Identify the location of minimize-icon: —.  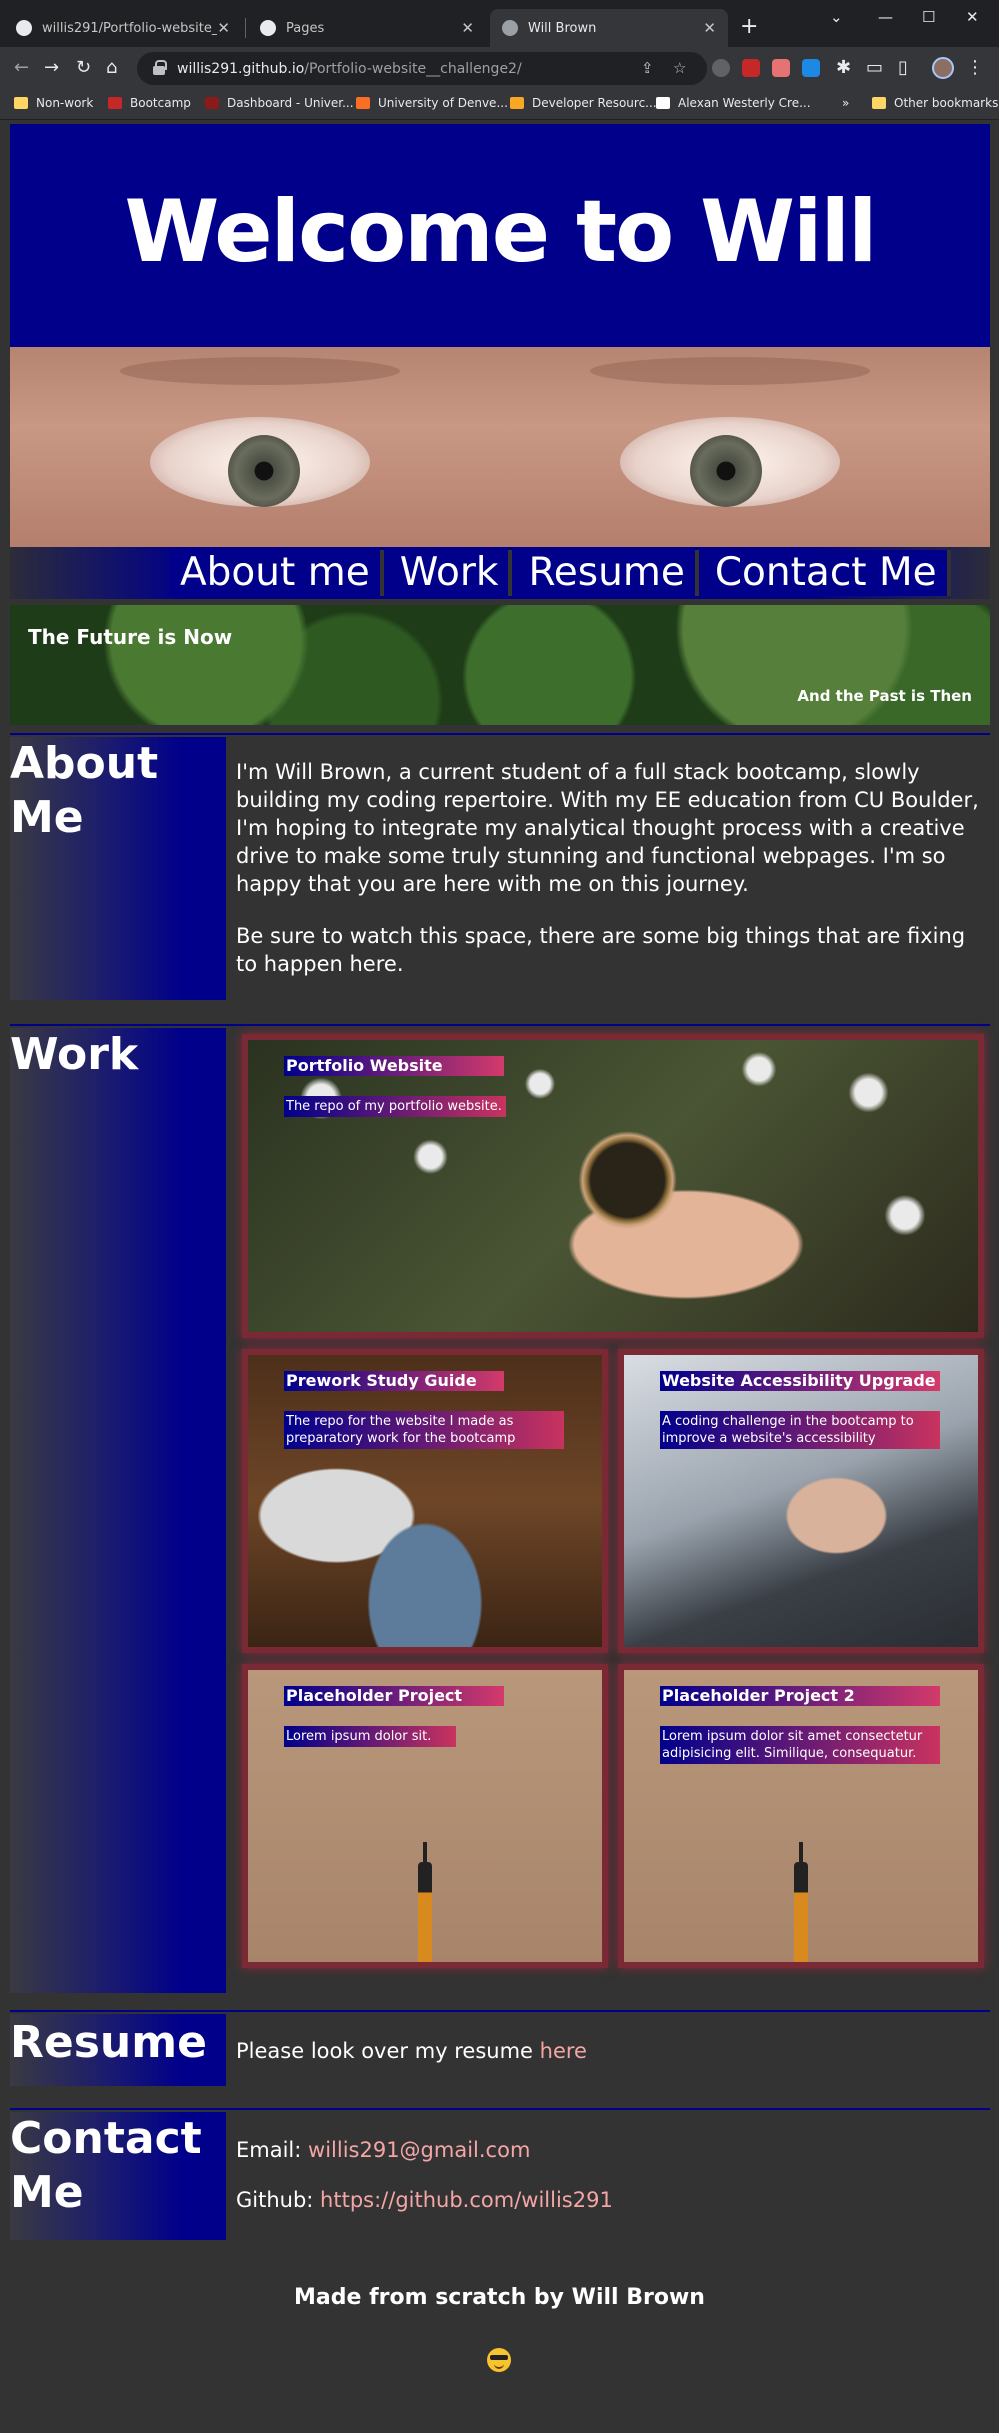
(885, 17).